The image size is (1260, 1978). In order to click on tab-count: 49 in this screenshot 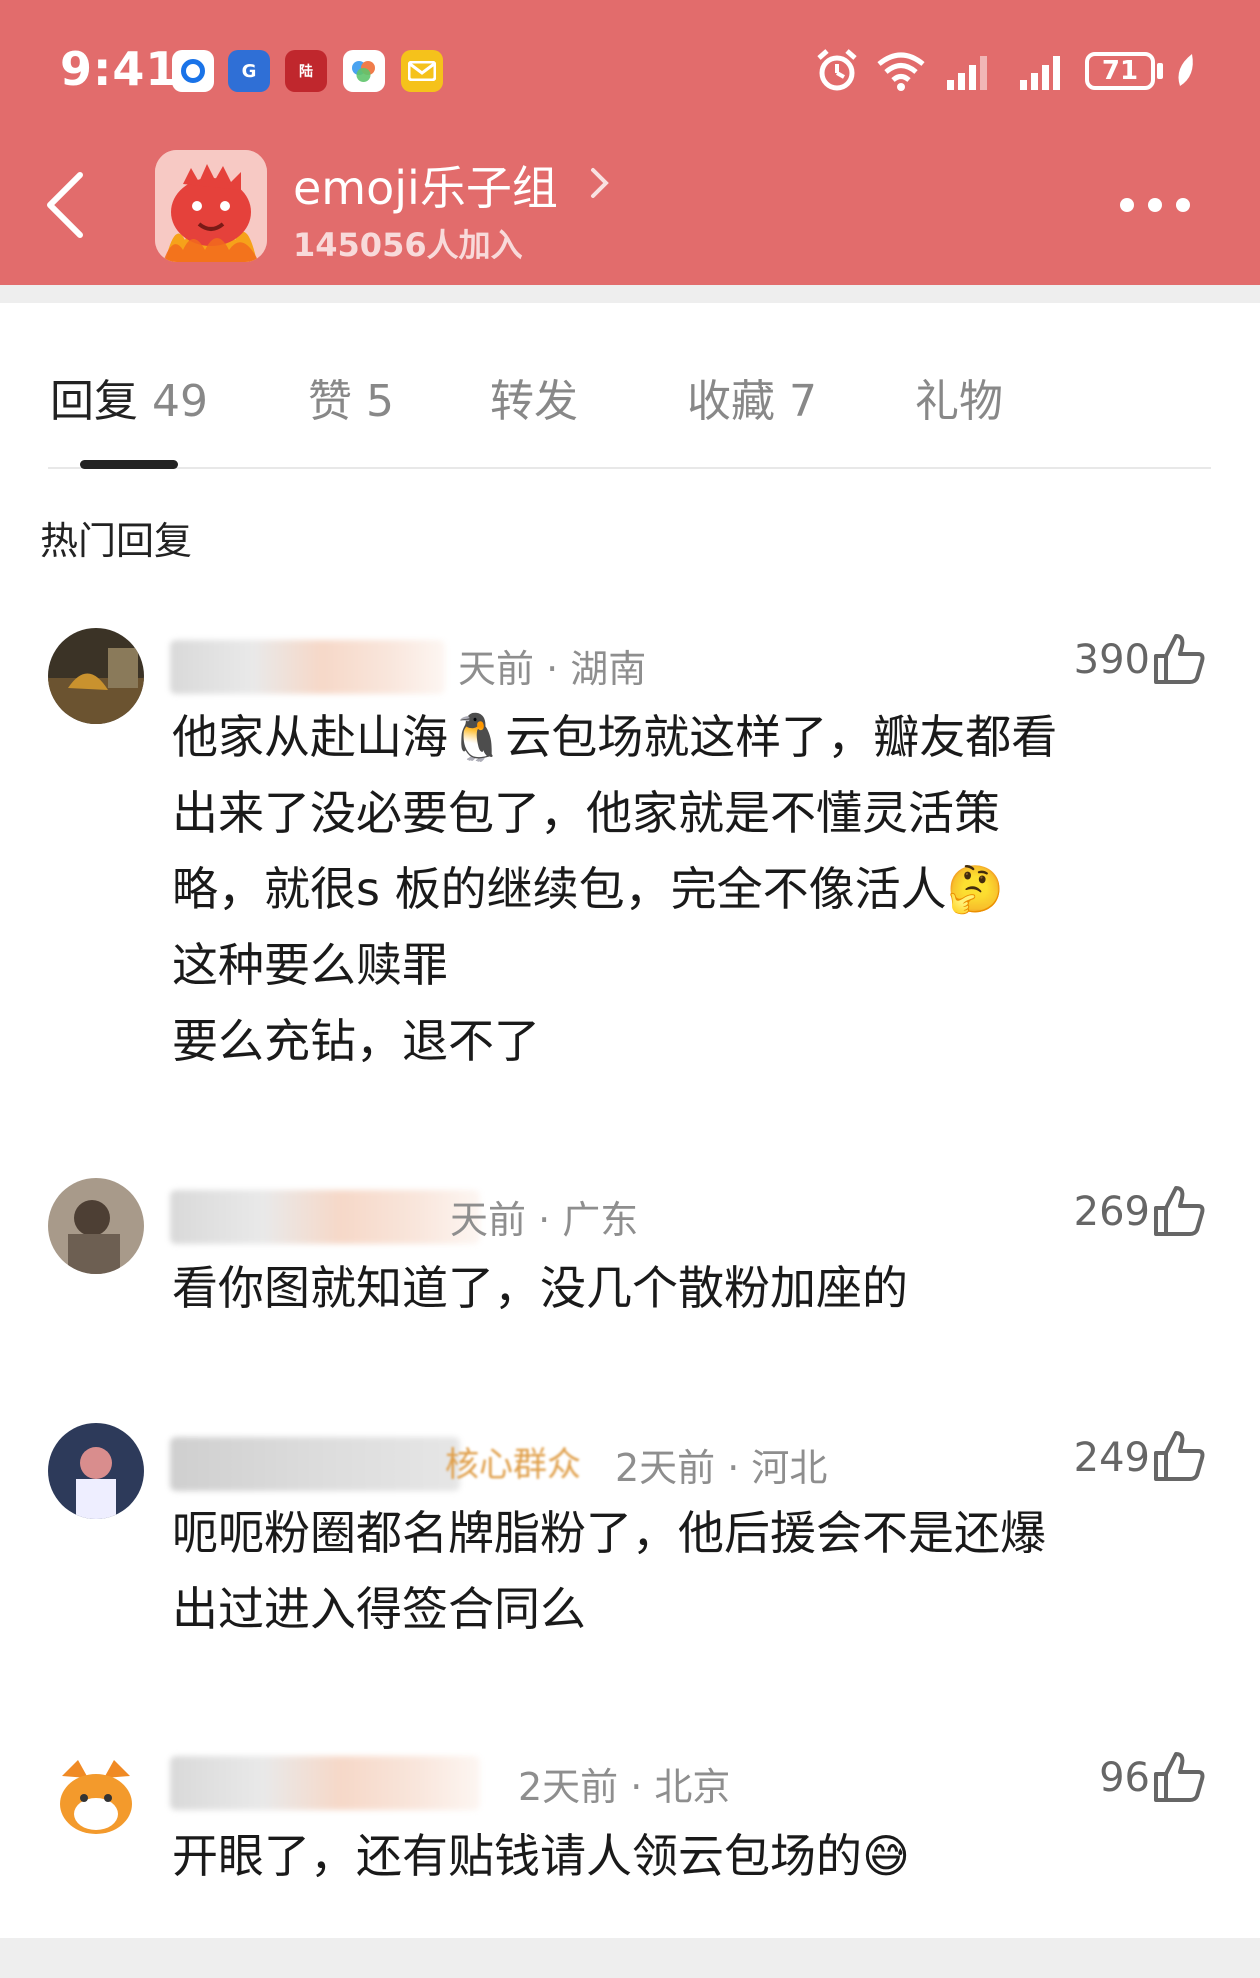, I will do `click(180, 401)`.